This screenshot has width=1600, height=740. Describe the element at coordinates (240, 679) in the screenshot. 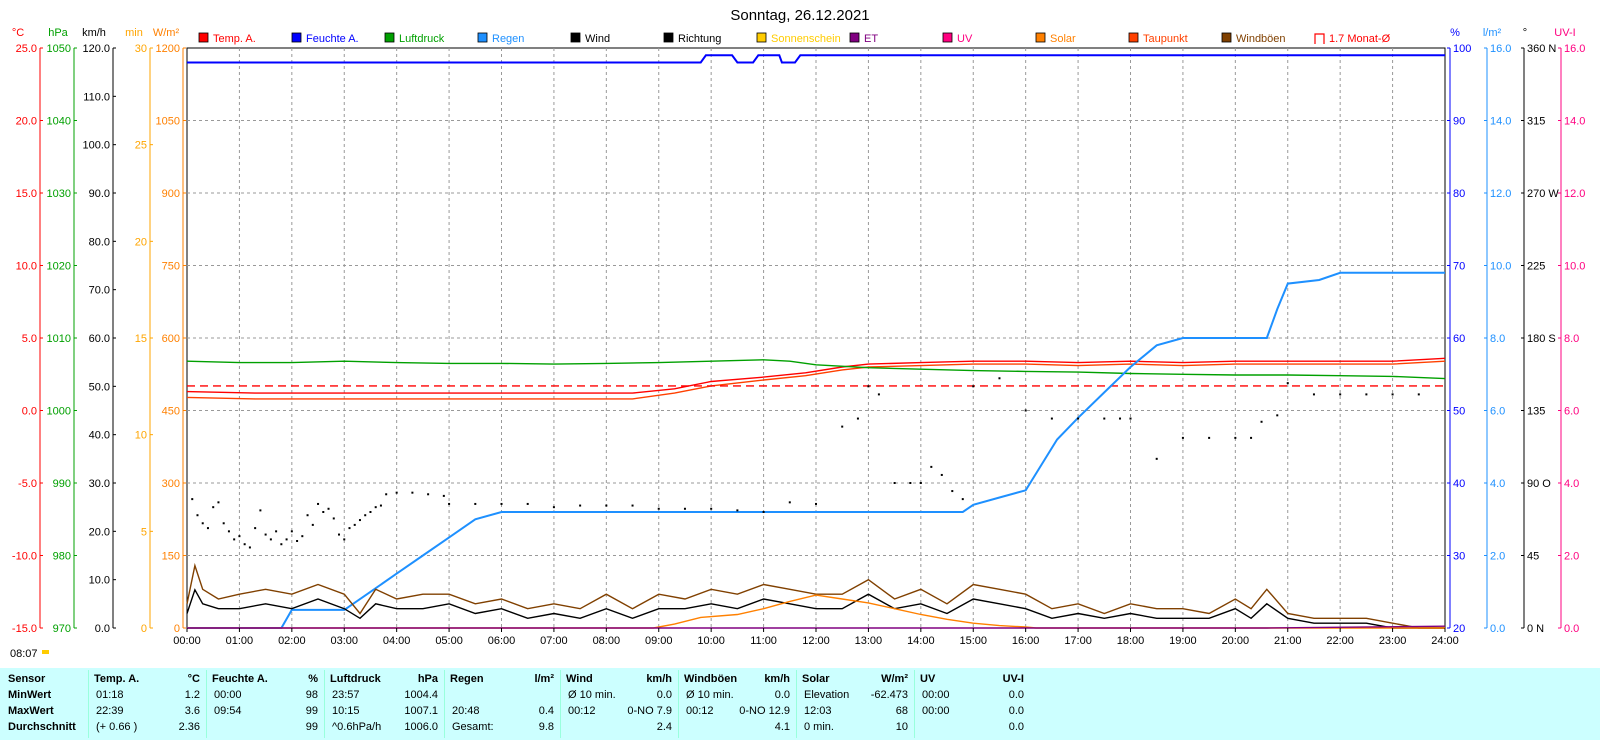

I see `stats-header: Feuchte A.` at that location.